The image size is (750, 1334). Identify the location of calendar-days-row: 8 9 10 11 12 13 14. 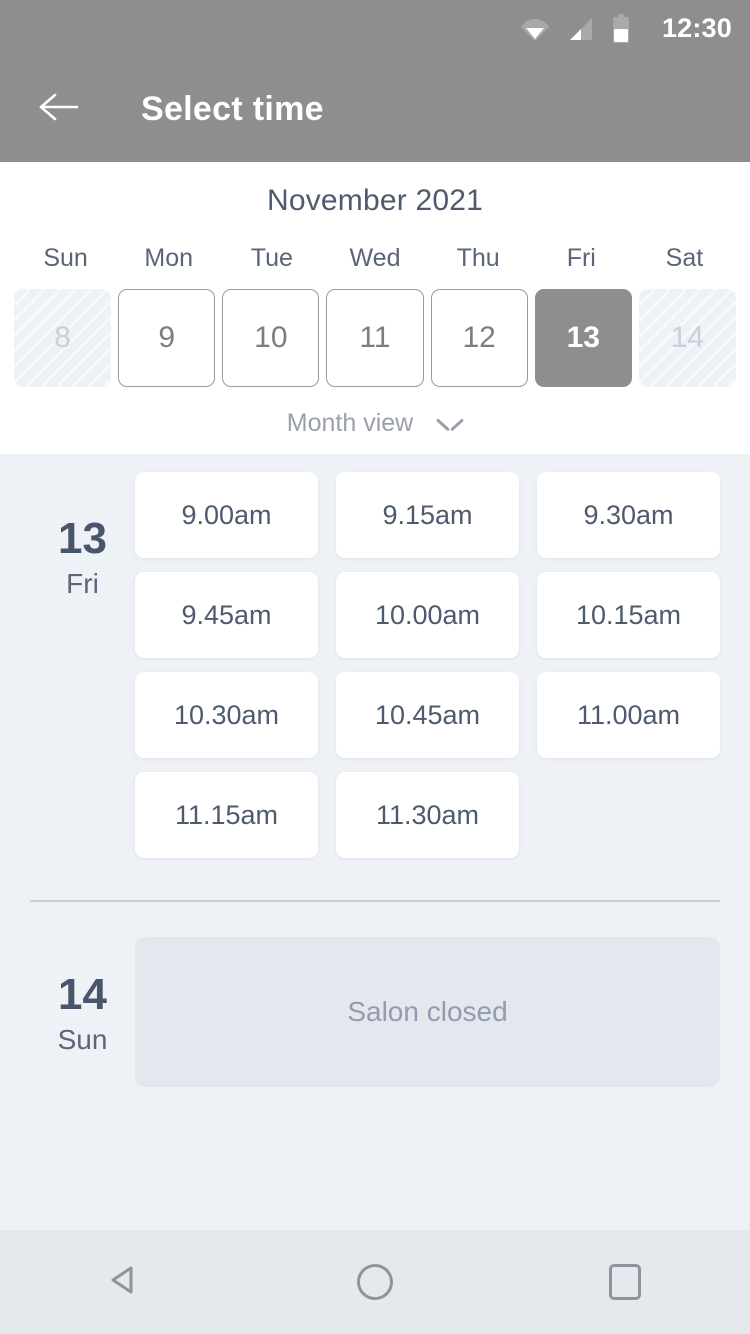
(375, 338).